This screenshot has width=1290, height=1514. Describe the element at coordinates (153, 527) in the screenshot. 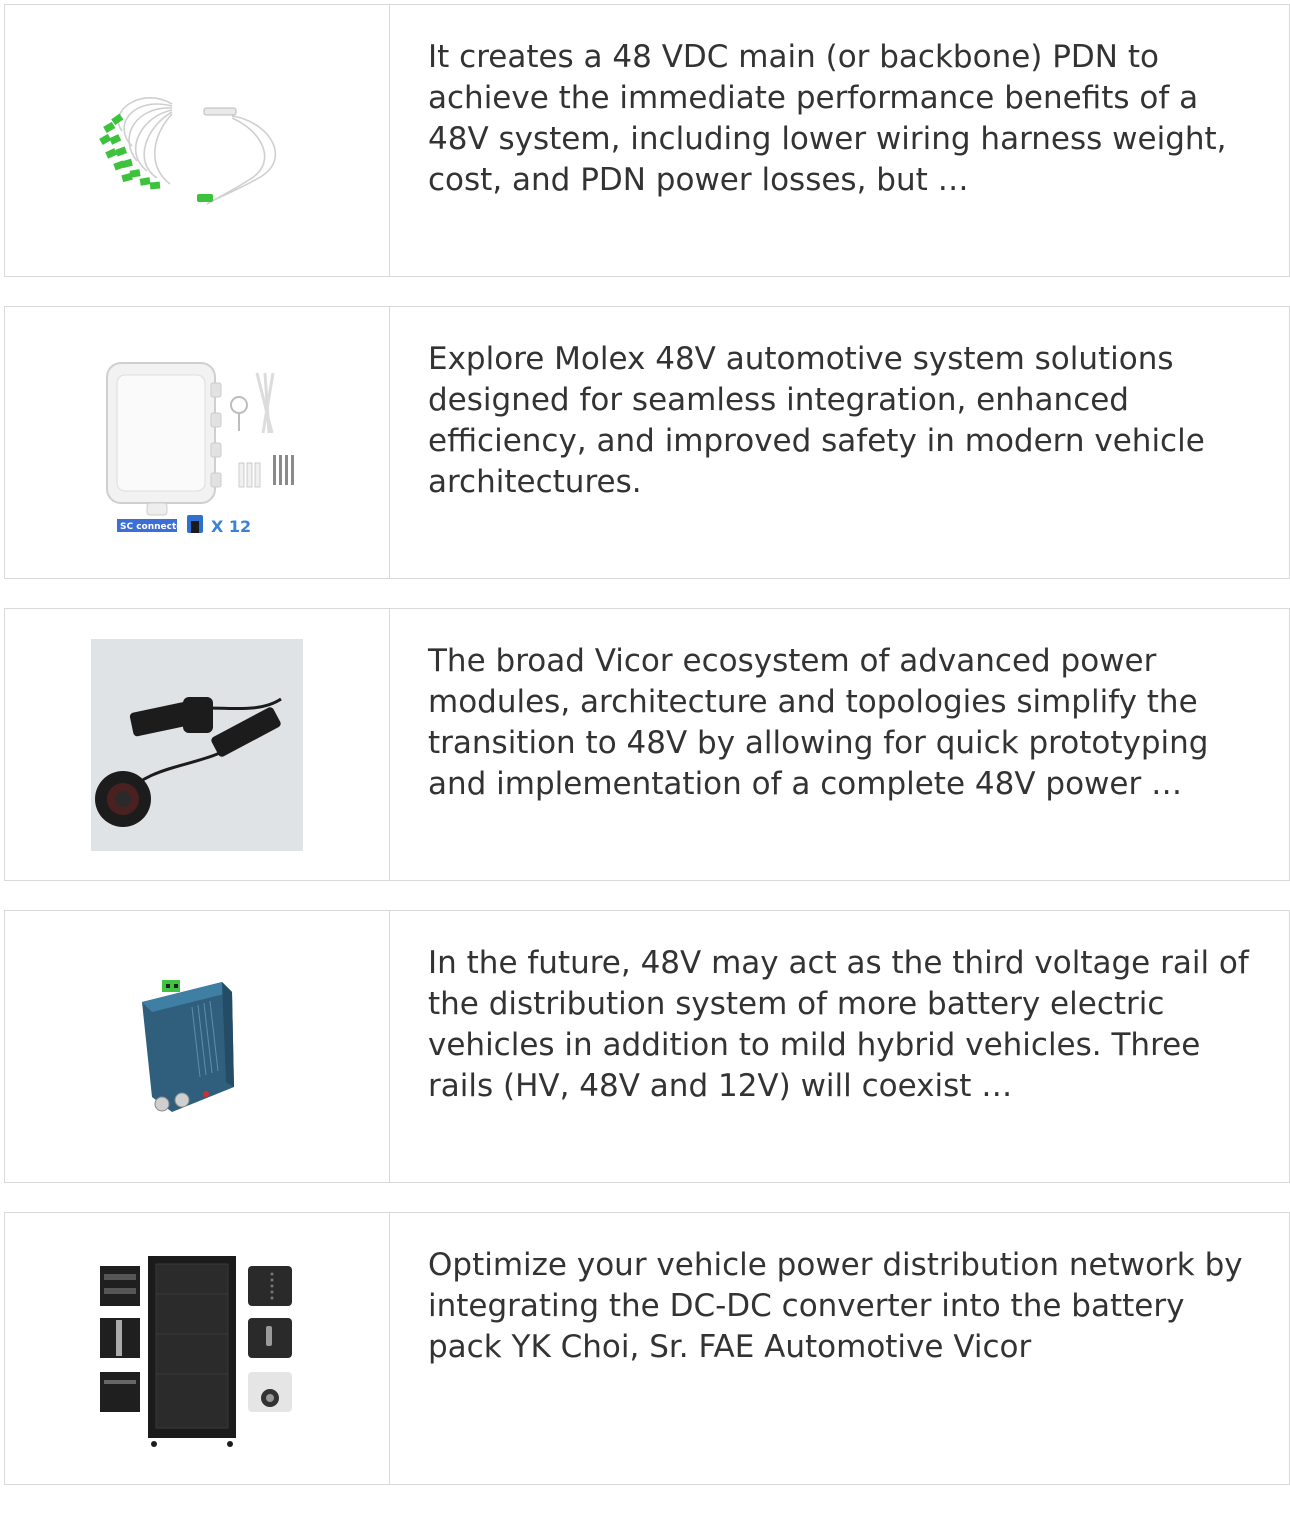

I see `sc-connector-label: SC connector` at that location.